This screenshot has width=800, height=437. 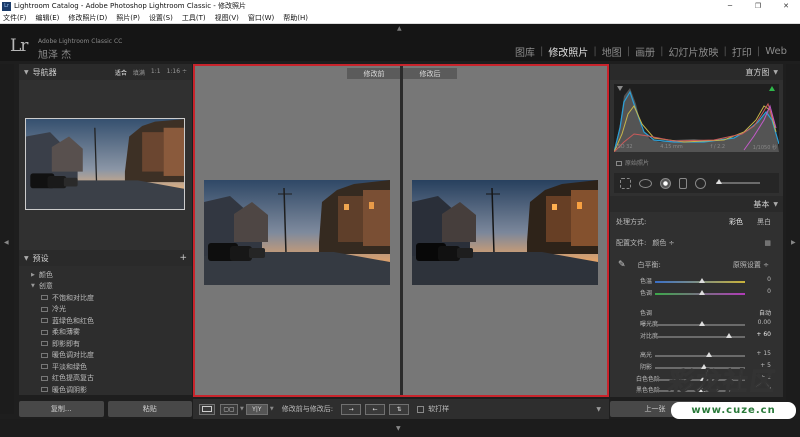 I want to click on preset-item: 红色提高复古, so click(x=105, y=379).